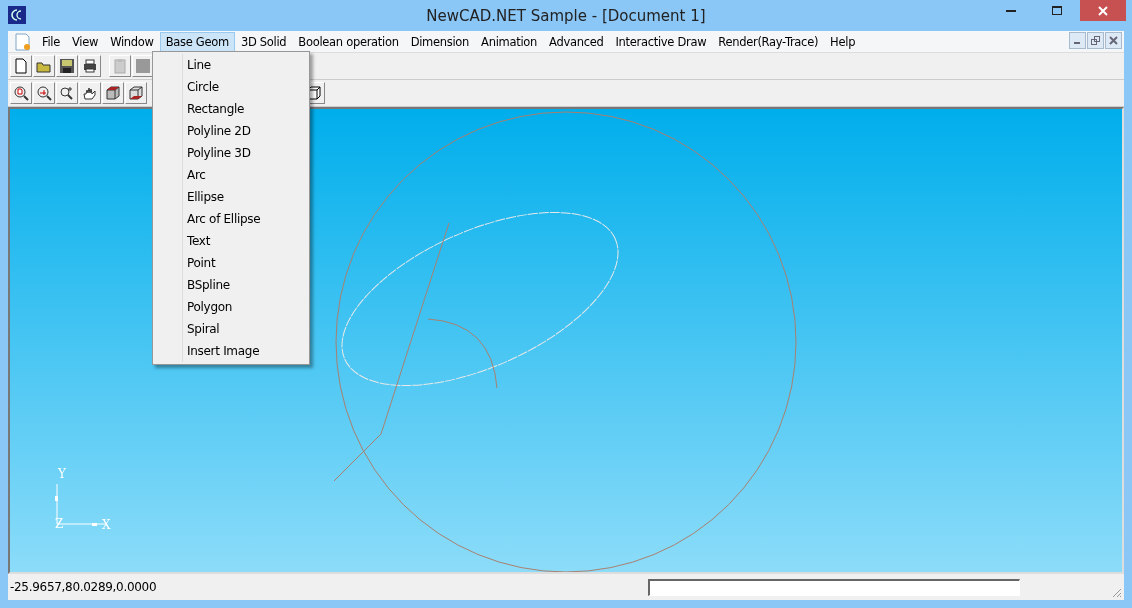 This screenshot has width=1132, height=608. Describe the element at coordinates (51, 41) in the screenshot. I see `menu-item: File` at that location.